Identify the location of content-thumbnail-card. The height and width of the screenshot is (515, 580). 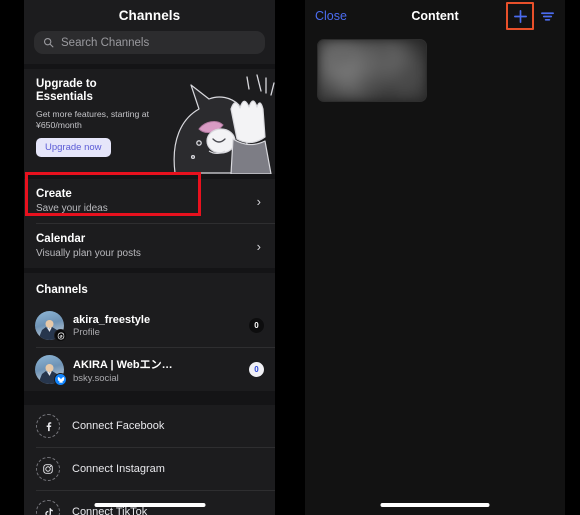
(372, 70).